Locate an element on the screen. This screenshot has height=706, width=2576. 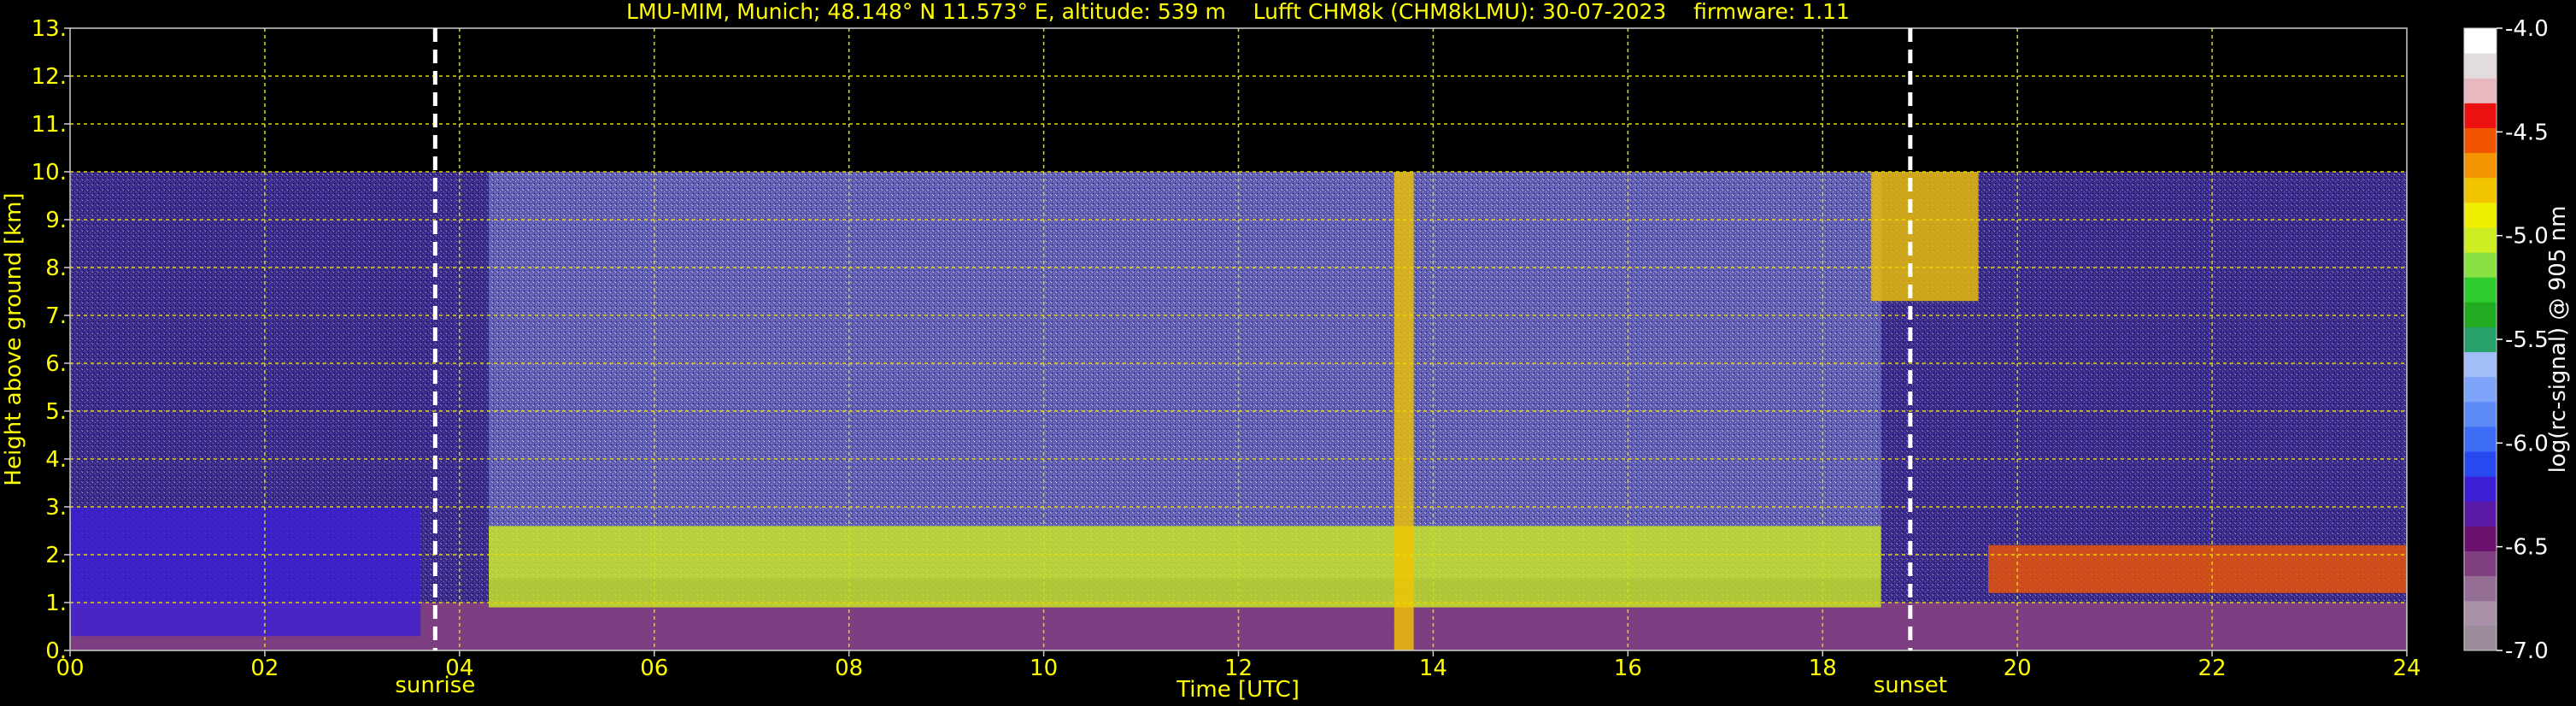
colorbar-tick-label: -4.5 is located at coordinates (2527, 132).